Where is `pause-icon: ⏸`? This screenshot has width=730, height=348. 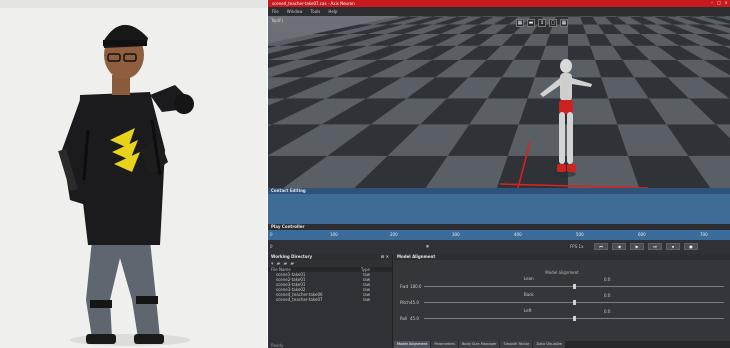
pause-icon: ⏸ is located at coordinates (427, 247).